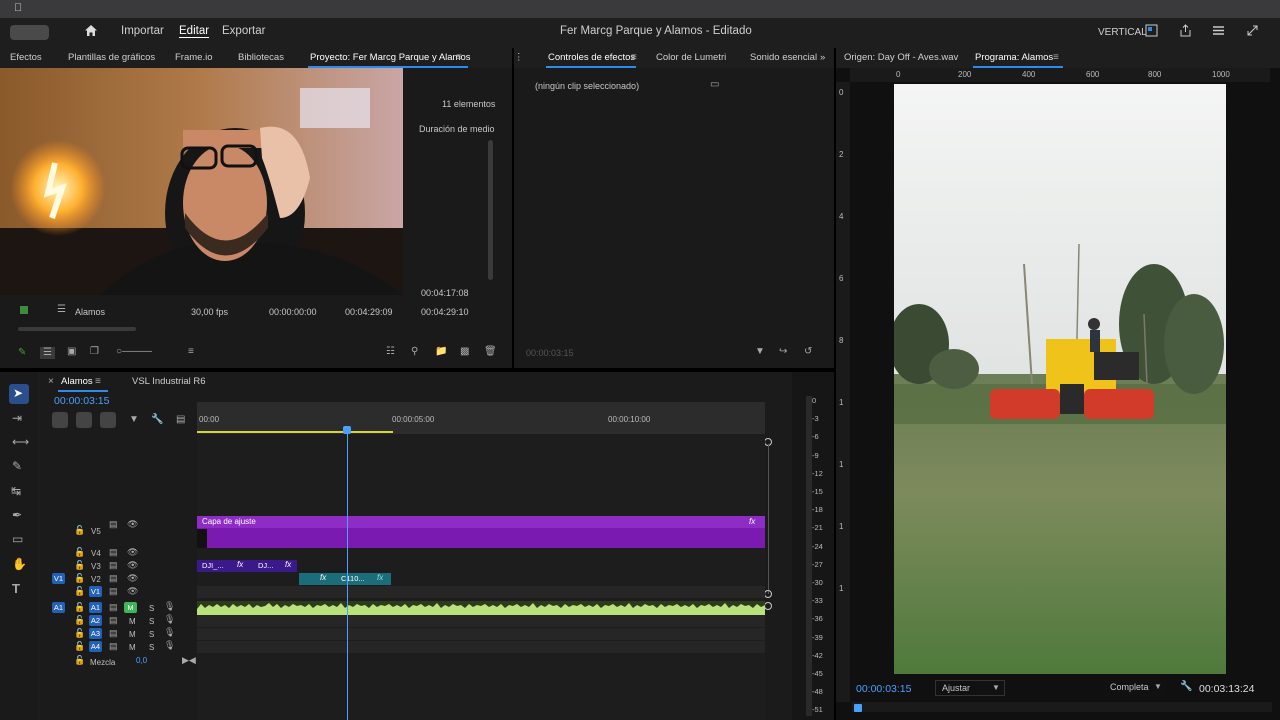  I want to click on tab-sequence-vsl: VSL Industrial R6, so click(169, 381).